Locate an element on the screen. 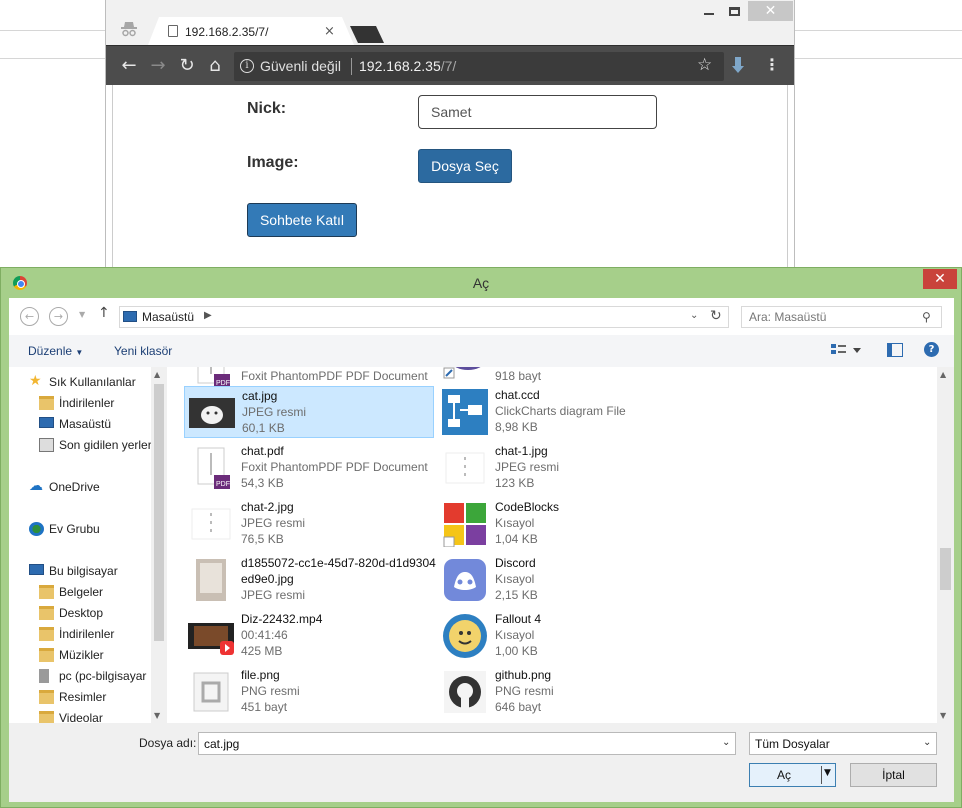 This screenshot has width=962, height=808. dialog-navbar: ← → ▼ ↑ Masaüstü ▶ ⌄ ↻ Ara: Masaüstü ⚲ is located at coordinates (481, 316).